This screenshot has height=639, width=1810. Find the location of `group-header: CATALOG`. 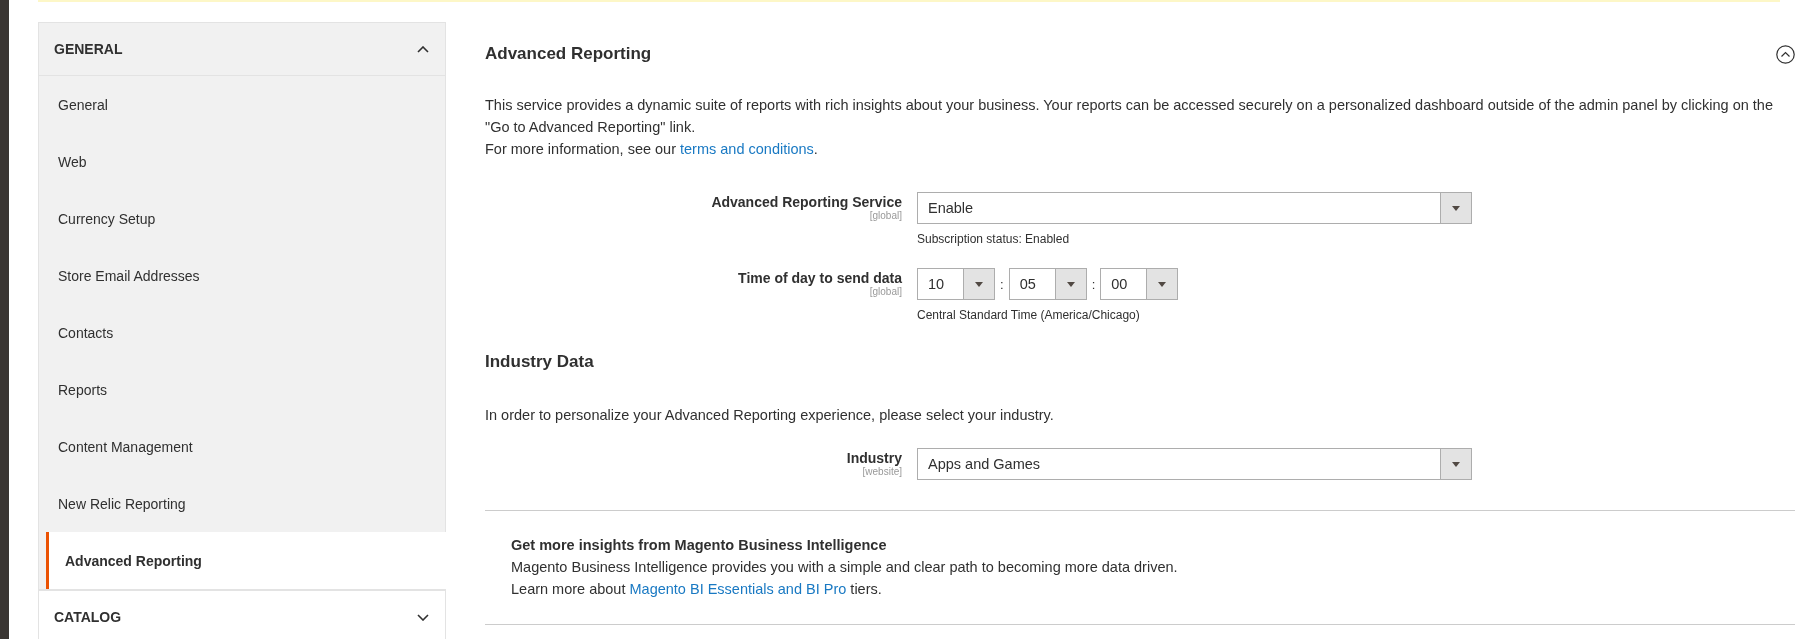

group-header: CATALOG is located at coordinates (242, 614).